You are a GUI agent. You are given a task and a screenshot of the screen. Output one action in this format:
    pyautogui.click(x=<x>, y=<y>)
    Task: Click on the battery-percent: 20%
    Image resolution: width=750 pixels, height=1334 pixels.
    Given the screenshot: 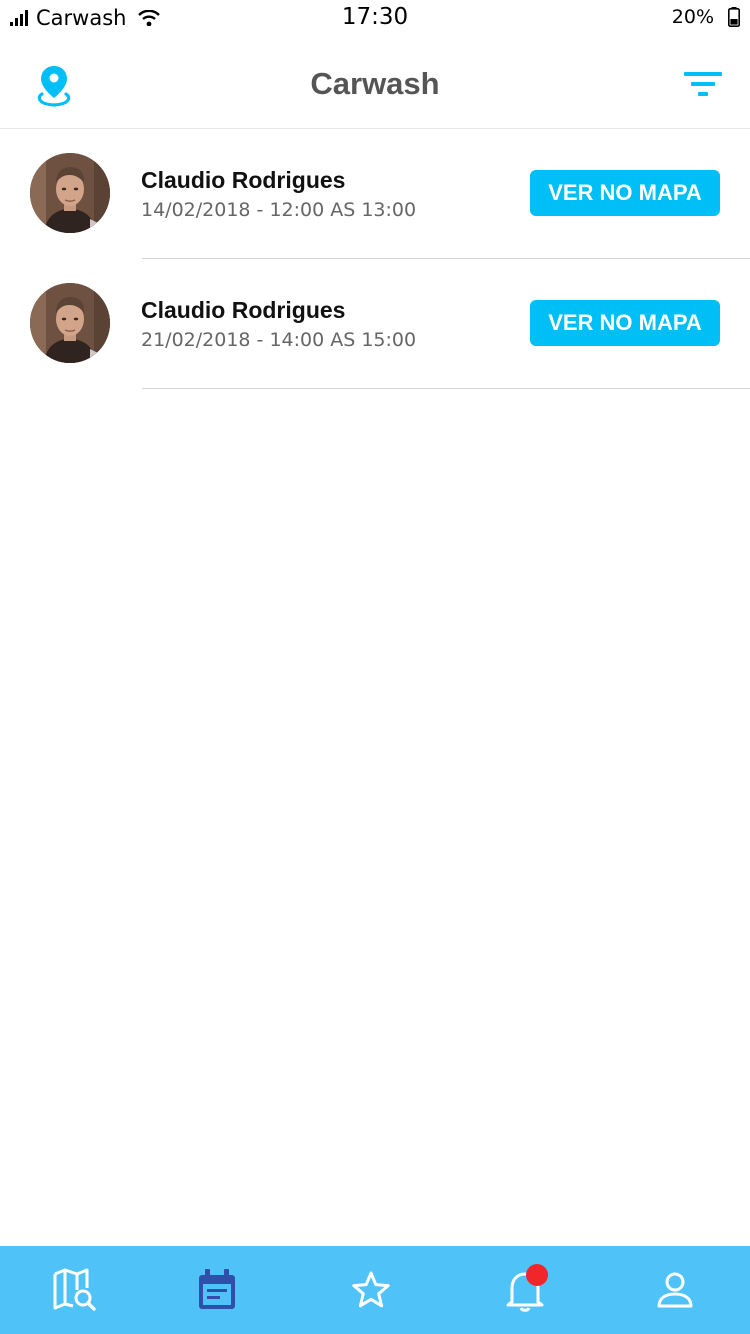 What is the action you would take?
    pyautogui.click(x=692, y=17)
    